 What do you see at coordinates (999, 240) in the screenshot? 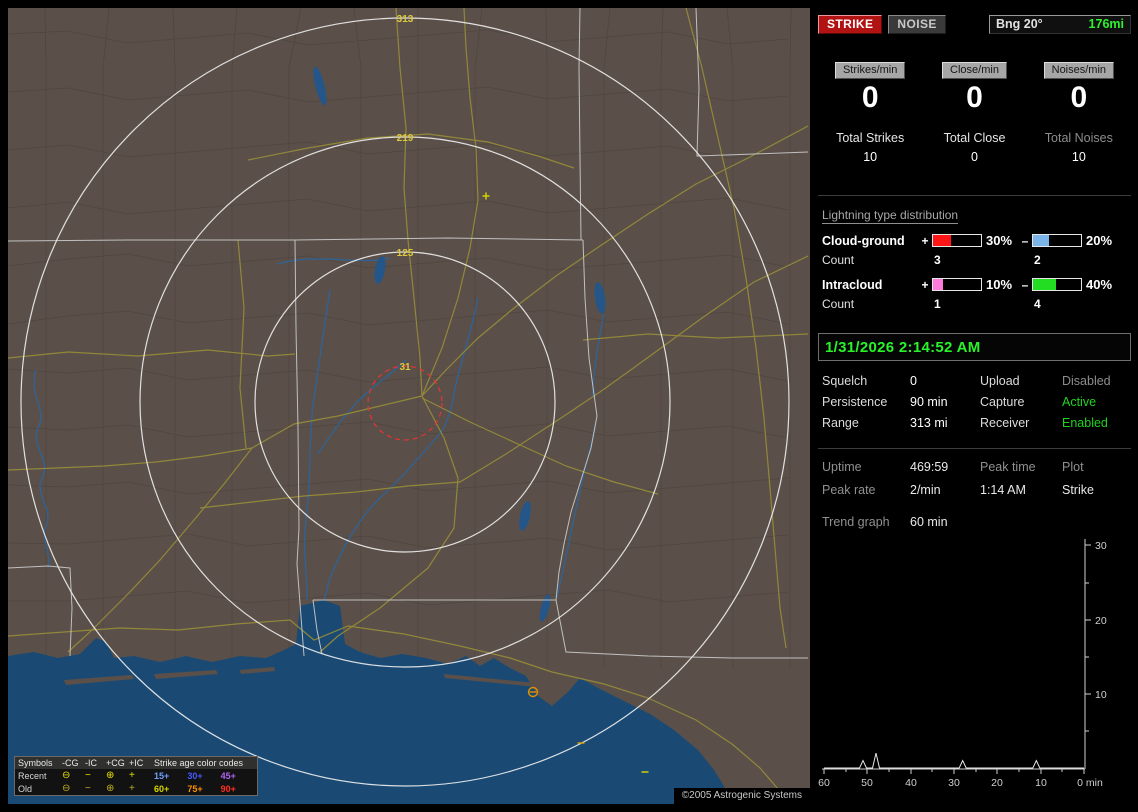
I see `cg-positive-percent: 30%` at bounding box center [999, 240].